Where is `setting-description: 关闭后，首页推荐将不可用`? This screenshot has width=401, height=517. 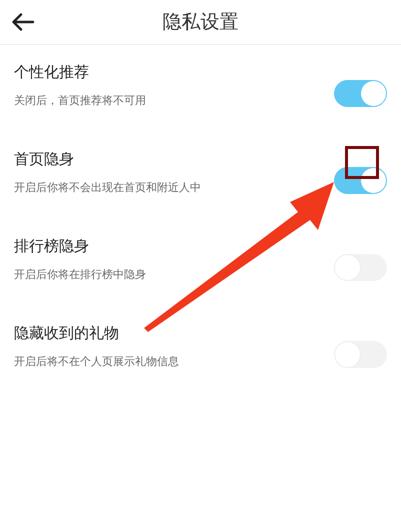
setting-description: 关闭后，首页推荐将不可用 is located at coordinates (80, 101).